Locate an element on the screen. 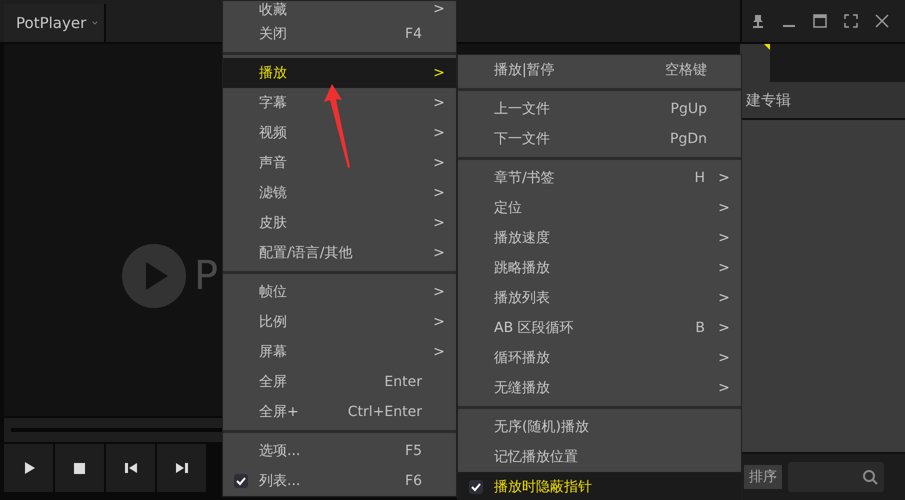 The height and width of the screenshot is (500, 905). menu-item: 定位 > is located at coordinates (599, 208).